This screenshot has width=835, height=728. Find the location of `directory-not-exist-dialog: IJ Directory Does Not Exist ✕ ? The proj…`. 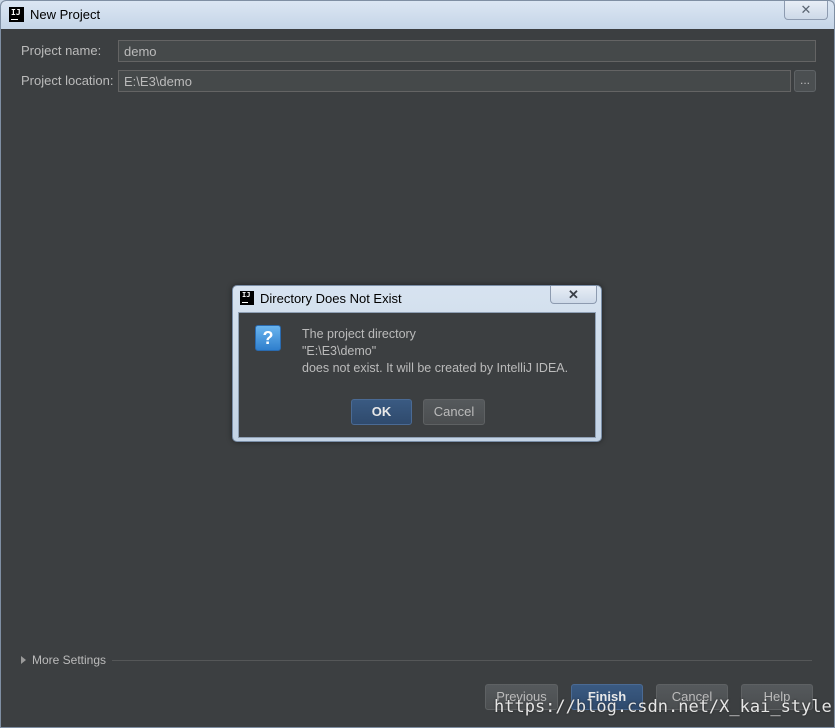

directory-not-exist-dialog: IJ Directory Does Not Exist ✕ ? The proj… is located at coordinates (417, 363).